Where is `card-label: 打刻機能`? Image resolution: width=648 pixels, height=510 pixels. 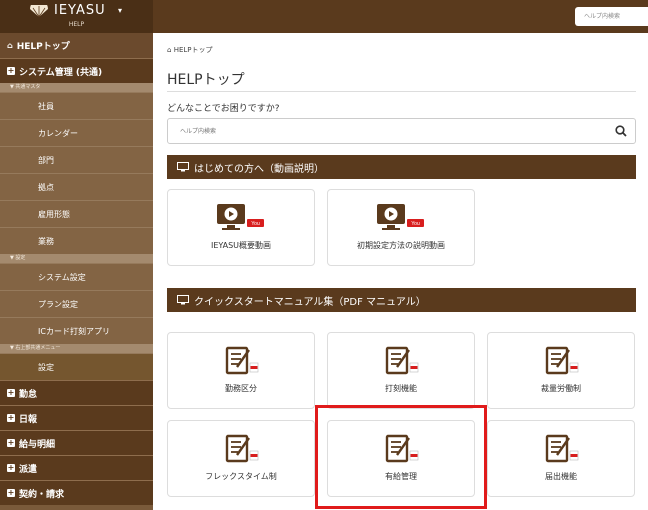 card-label: 打刻機能 is located at coordinates (401, 388).